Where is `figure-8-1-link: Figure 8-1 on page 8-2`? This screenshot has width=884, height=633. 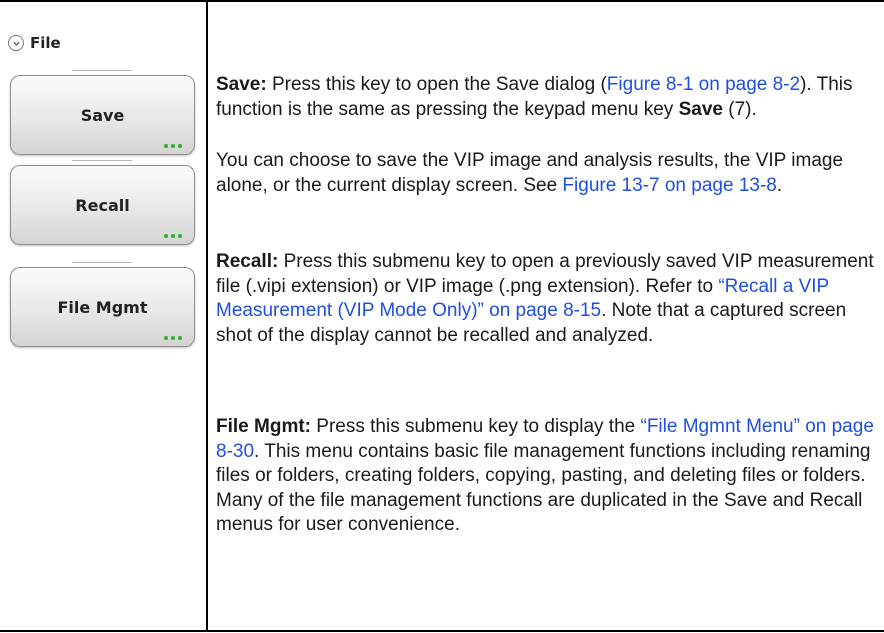 figure-8-1-link: Figure 8-1 on page 8-2 is located at coordinates (703, 84).